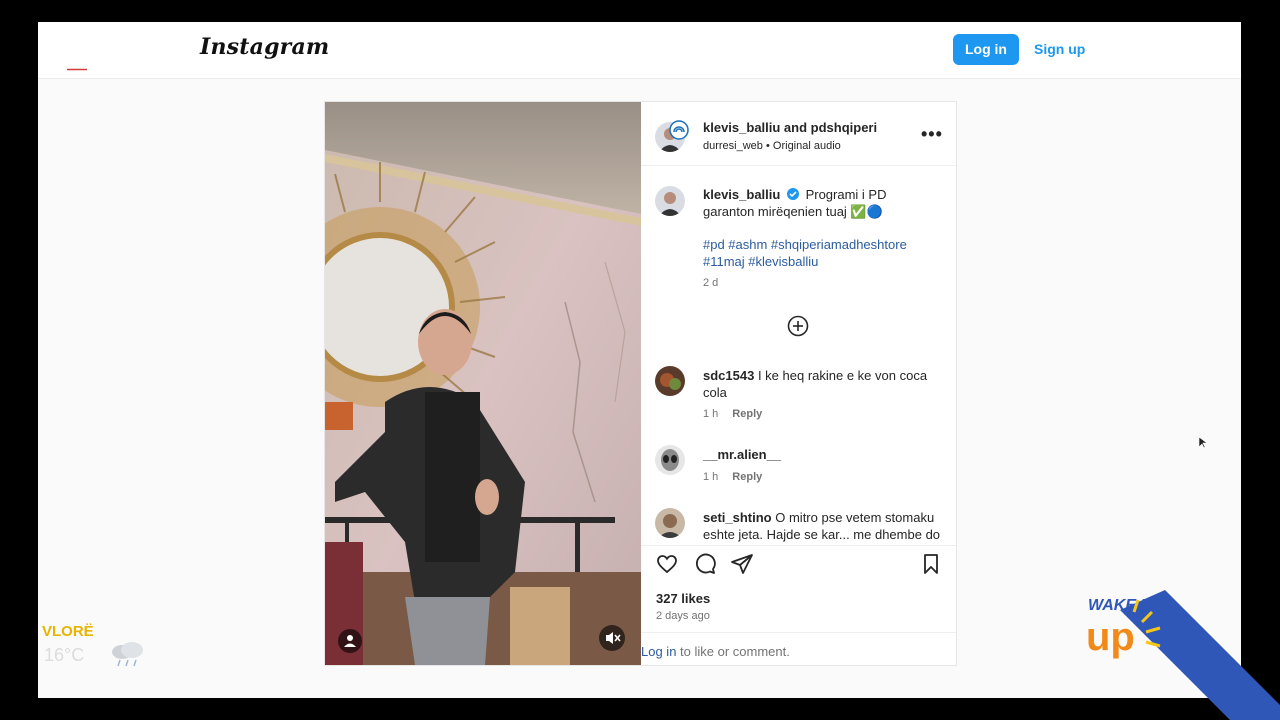 This screenshot has height=720, width=1280. I want to click on login-prompt: Log in to like or comment., so click(715, 651).